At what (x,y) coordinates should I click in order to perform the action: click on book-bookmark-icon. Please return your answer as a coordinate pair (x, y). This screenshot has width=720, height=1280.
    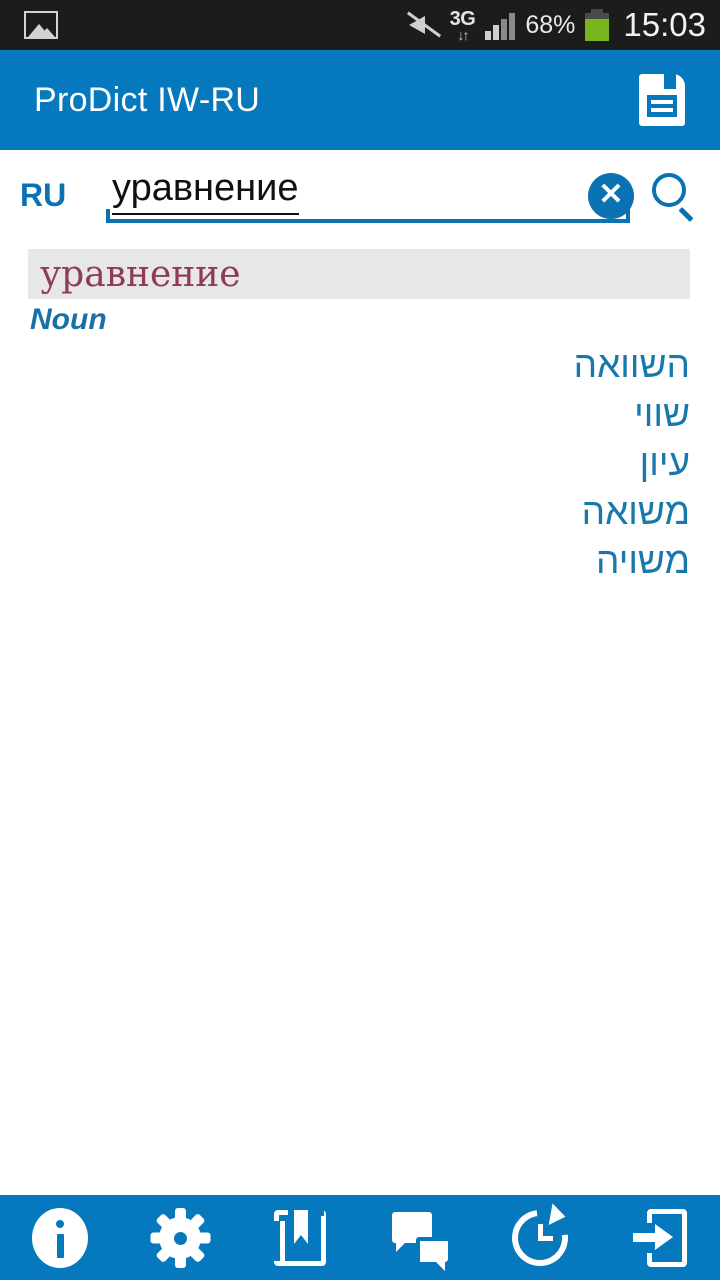
    Looking at the image, I should click on (300, 1237).